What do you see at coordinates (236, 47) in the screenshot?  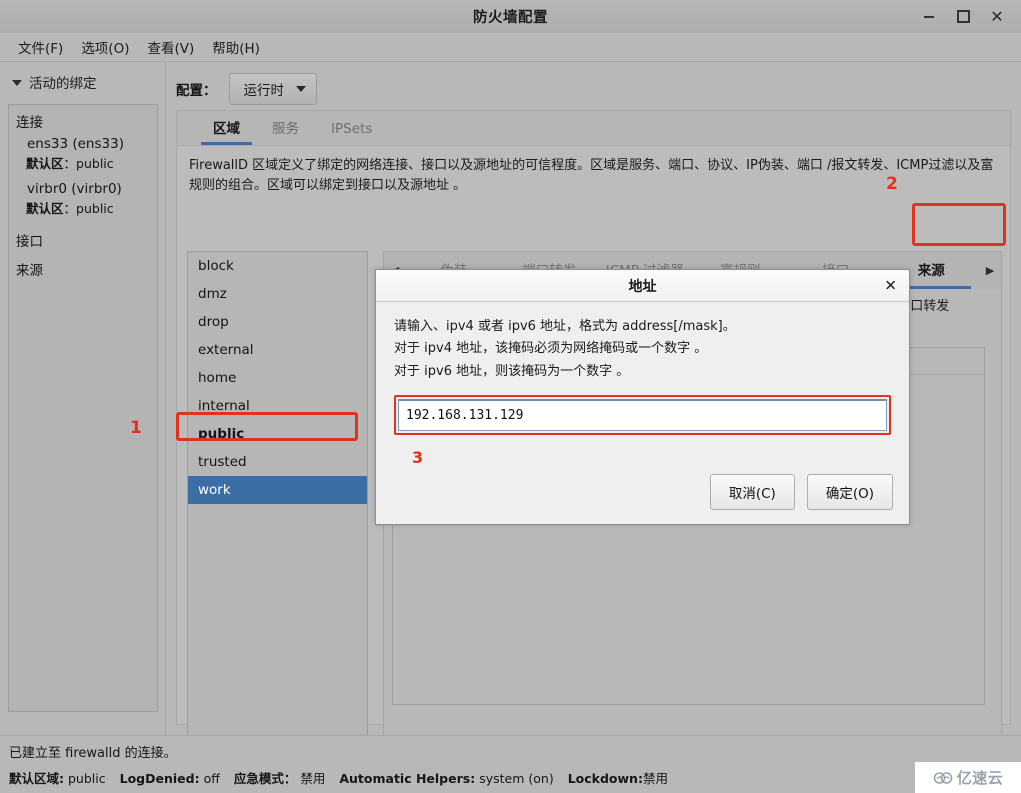 I see `menu-help: 帮助(H)` at bounding box center [236, 47].